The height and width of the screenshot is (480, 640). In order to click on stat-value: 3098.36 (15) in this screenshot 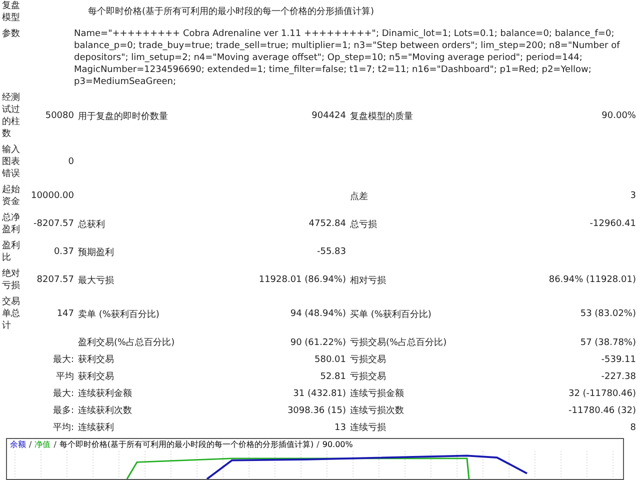, I will do `click(316, 411)`.